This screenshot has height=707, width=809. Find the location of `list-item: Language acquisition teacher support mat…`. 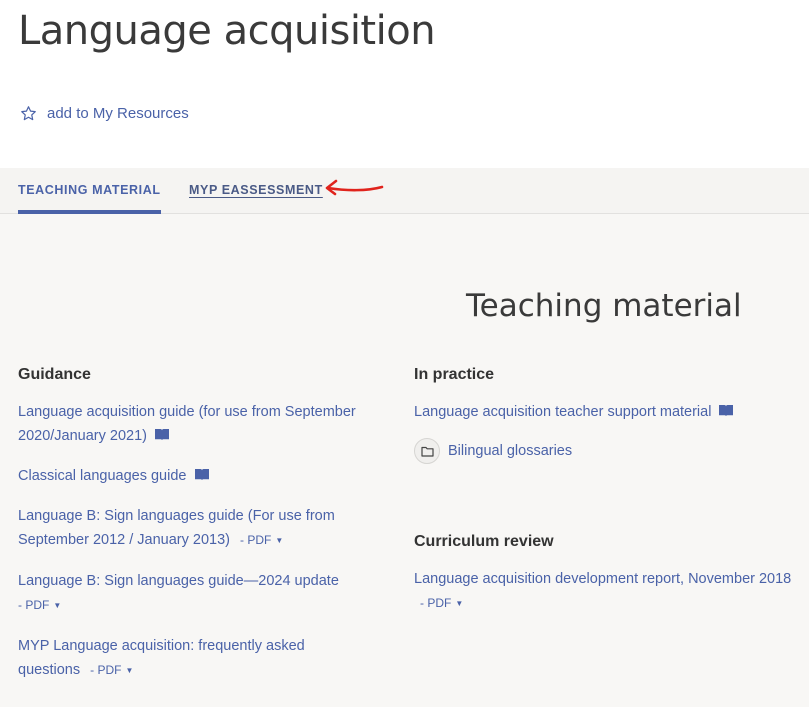

list-item: Language acquisition teacher support mat… is located at coordinates (594, 412).